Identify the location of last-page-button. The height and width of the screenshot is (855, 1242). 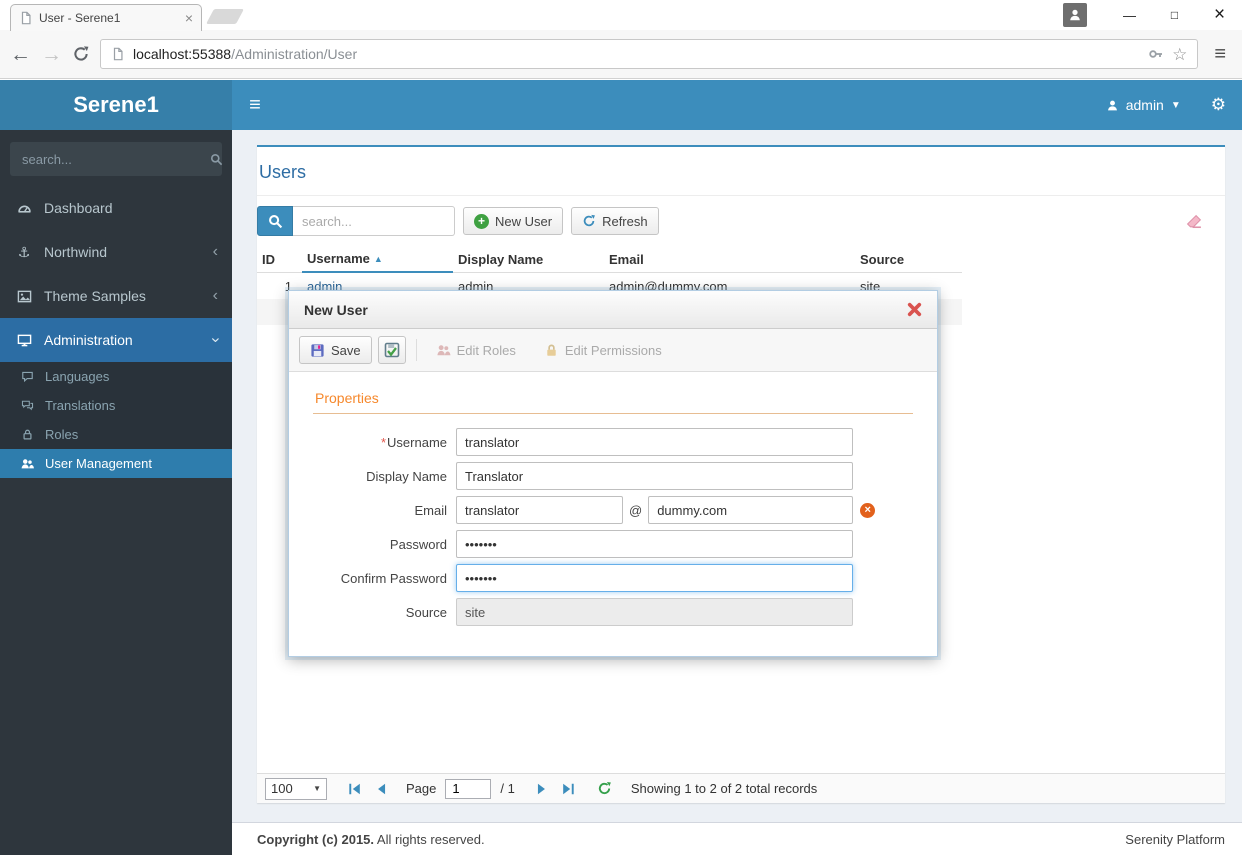
(568, 789).